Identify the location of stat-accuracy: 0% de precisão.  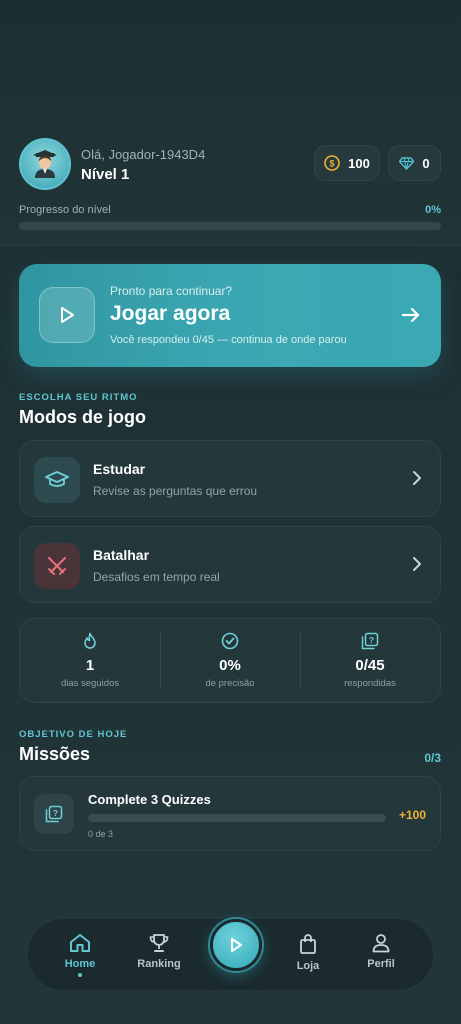
(230, 660).